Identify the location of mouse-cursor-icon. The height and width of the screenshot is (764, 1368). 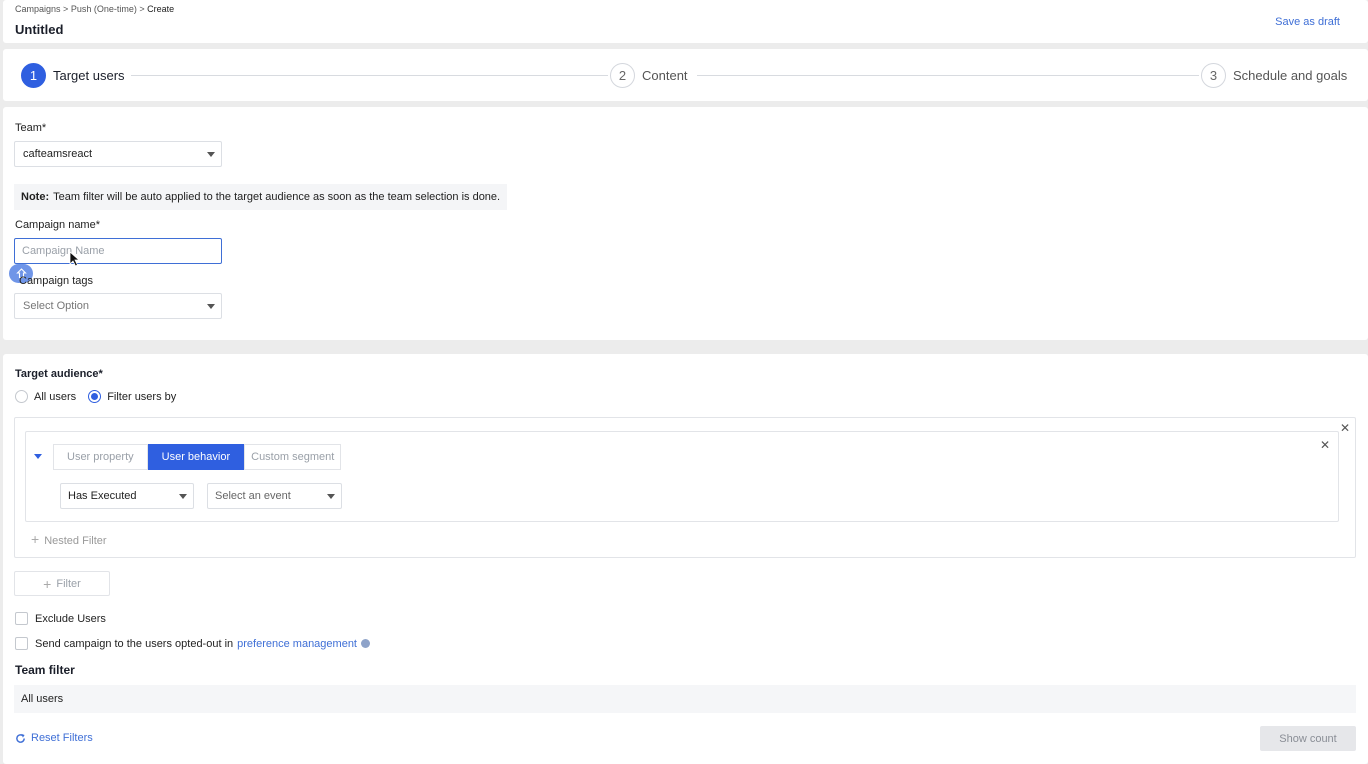
(75, 259).